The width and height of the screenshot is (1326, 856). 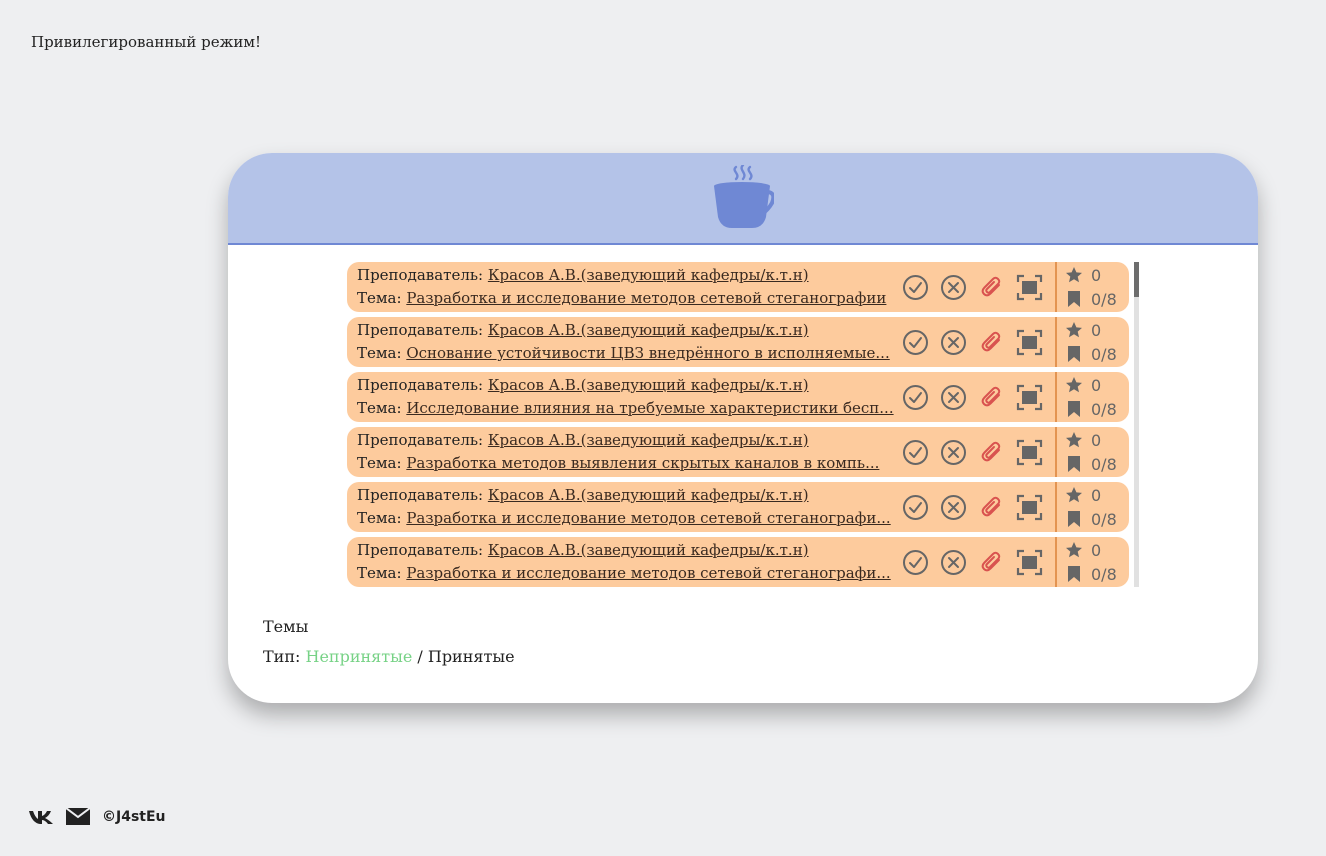 What do you see at coordinates (1136, 424) in the screenshot?
I see `scrollbar` at bounding box center [1136, 424].